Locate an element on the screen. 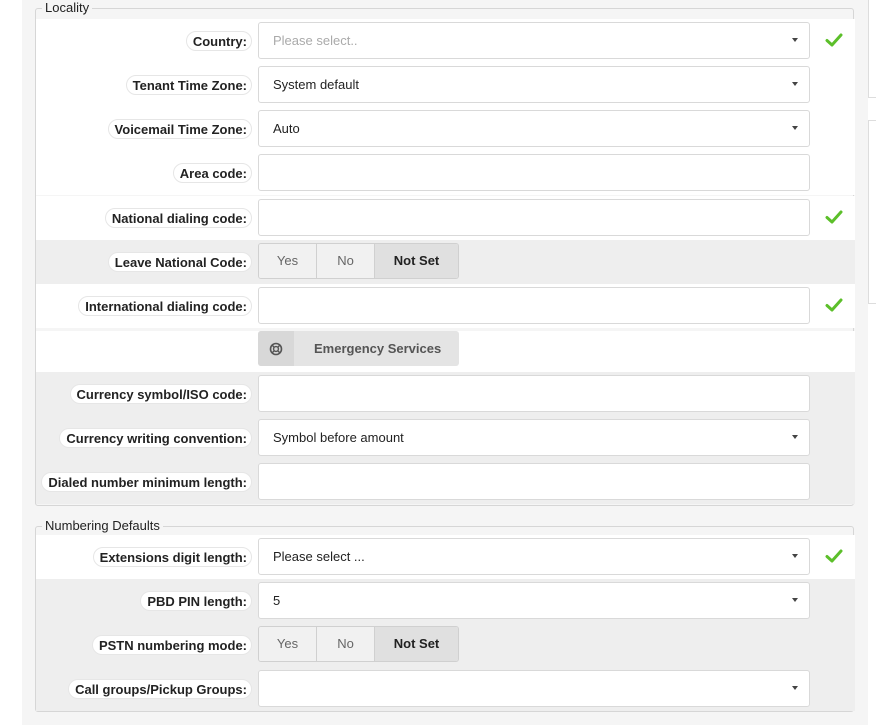 The width and height of the screenshot is (876, 725). international-dialing-code-input is located at coordinates (534, 305).